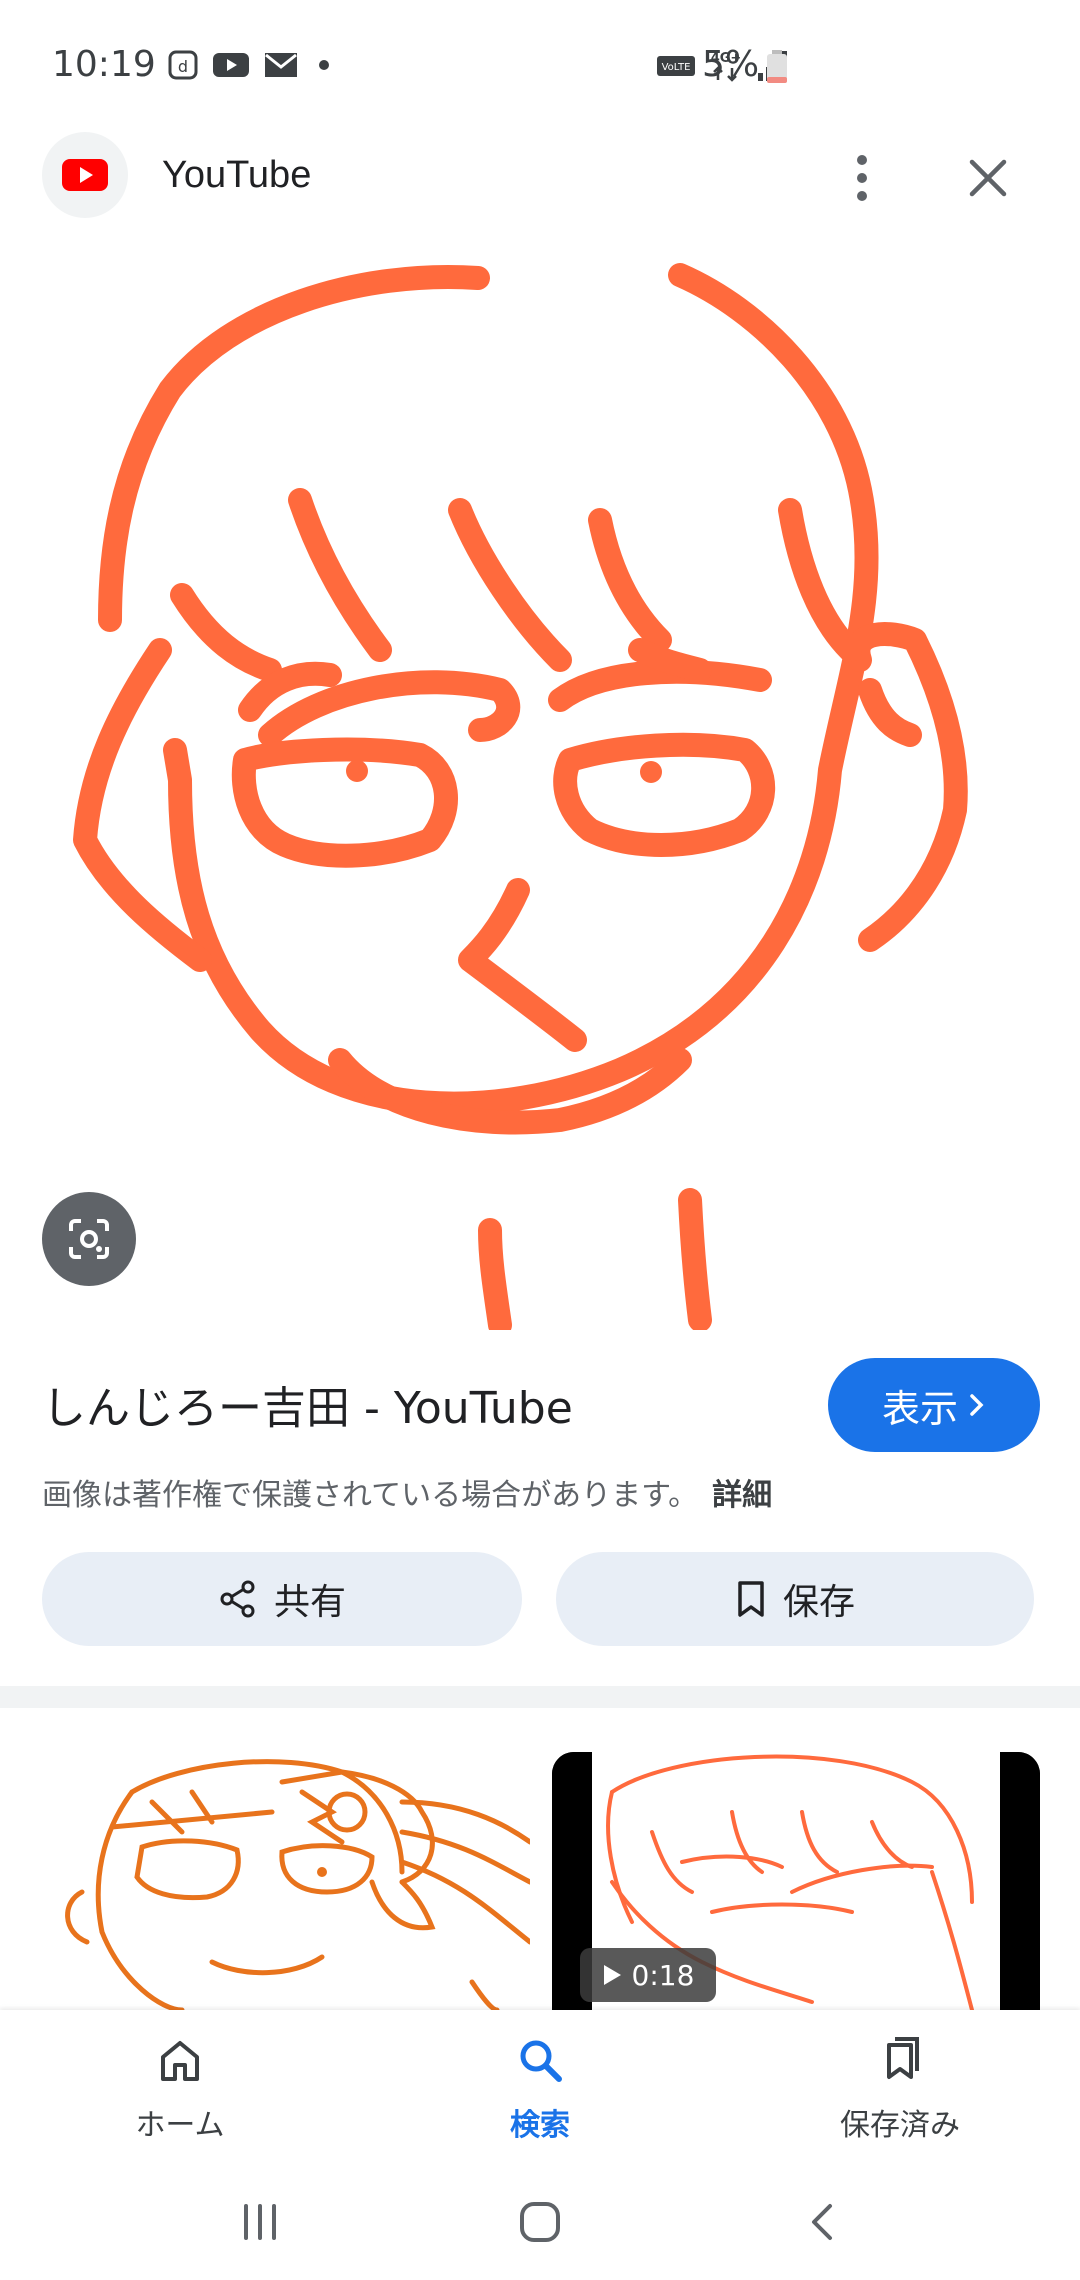 The width and height of the screenshot is (1080, 2280). What do you see at coordinates (742, 1495) in the screenshot?
I see `details-link: 詳細` at bounding box center [742, 1495].